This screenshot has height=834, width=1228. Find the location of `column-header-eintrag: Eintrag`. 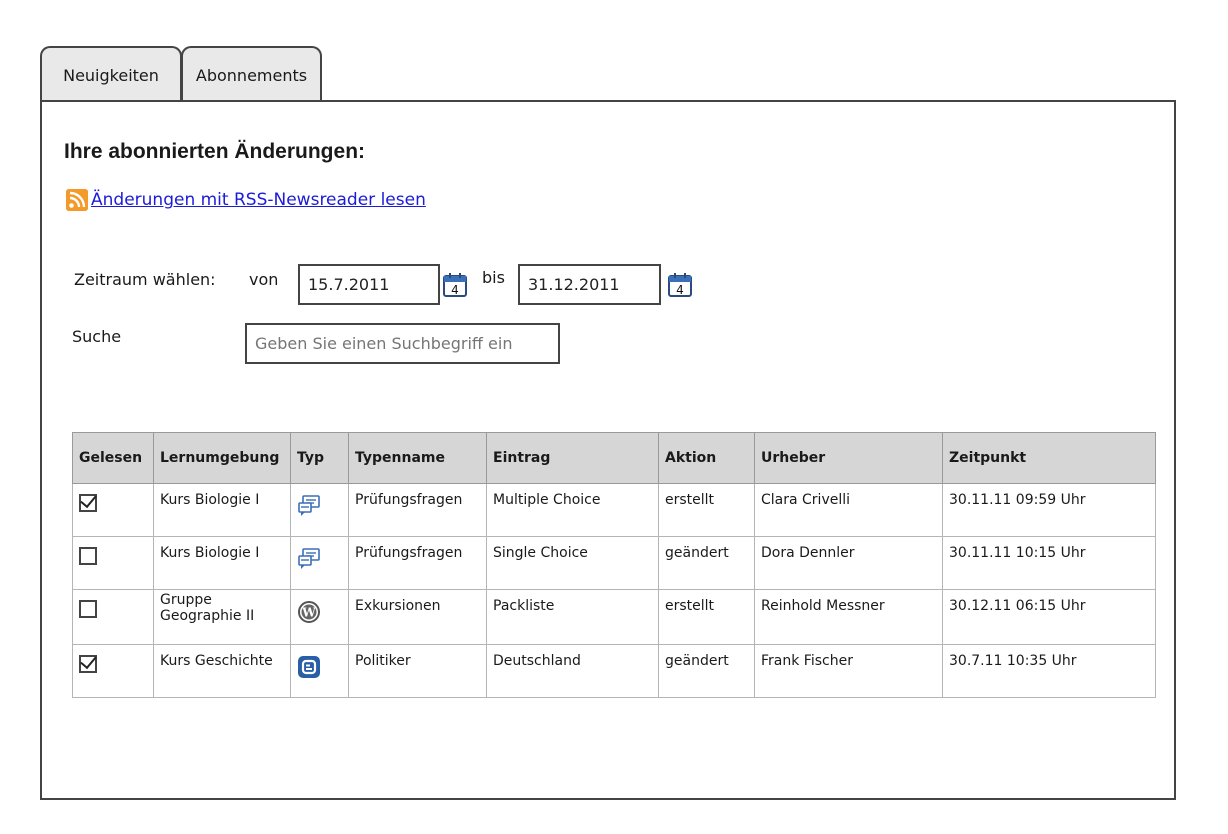

column-header-eintrag: Eintrag is located at coordinates (572, 458).